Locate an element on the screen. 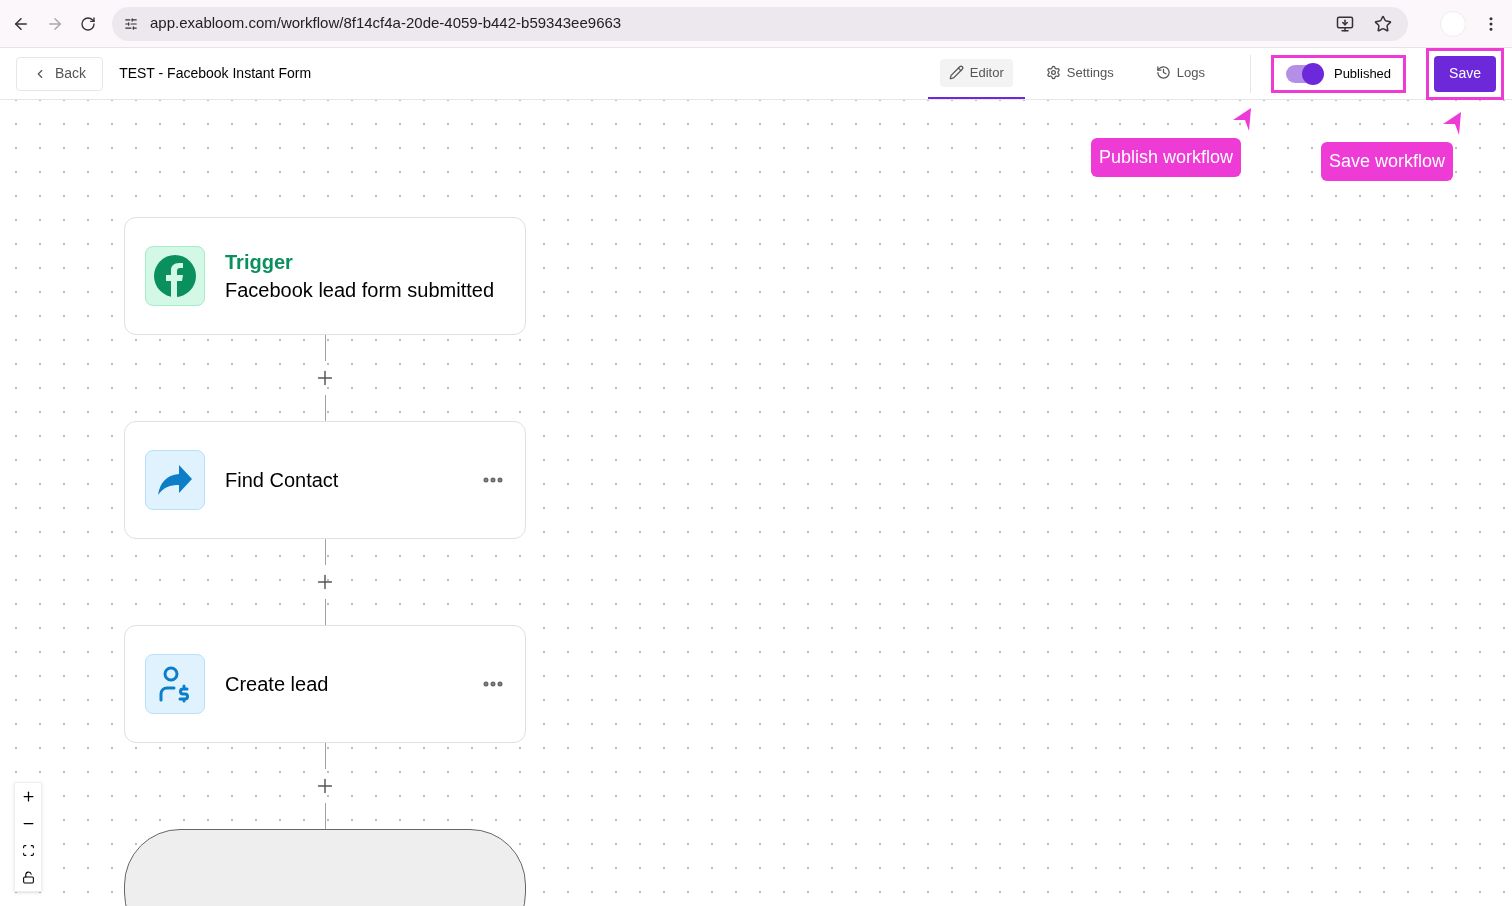 This screenshot has width=1512, height=906. publish-label: Published is located at coordinates (1362, 73).